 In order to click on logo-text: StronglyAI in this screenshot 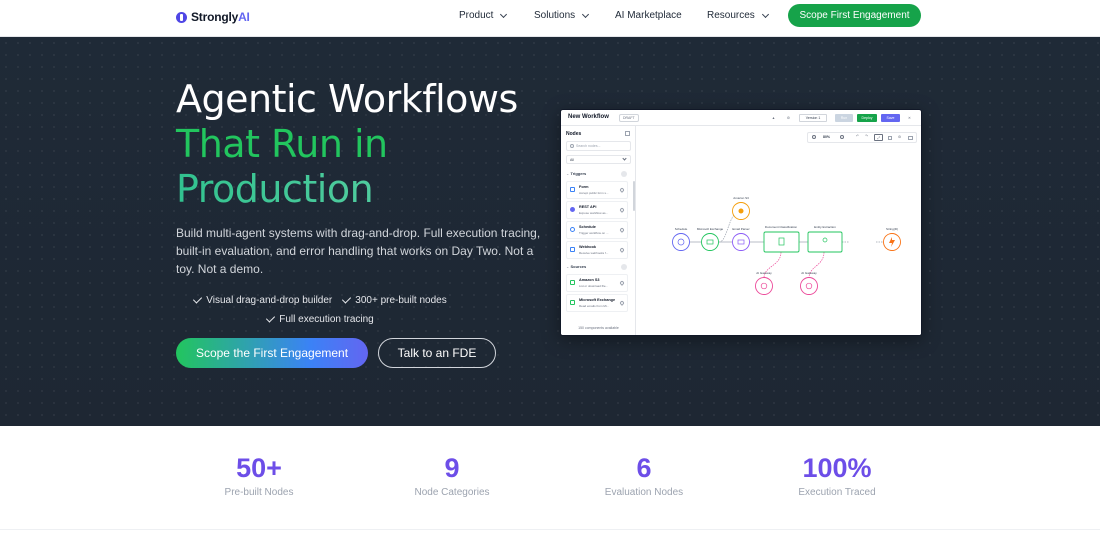, I will do `click(220, 17)`.